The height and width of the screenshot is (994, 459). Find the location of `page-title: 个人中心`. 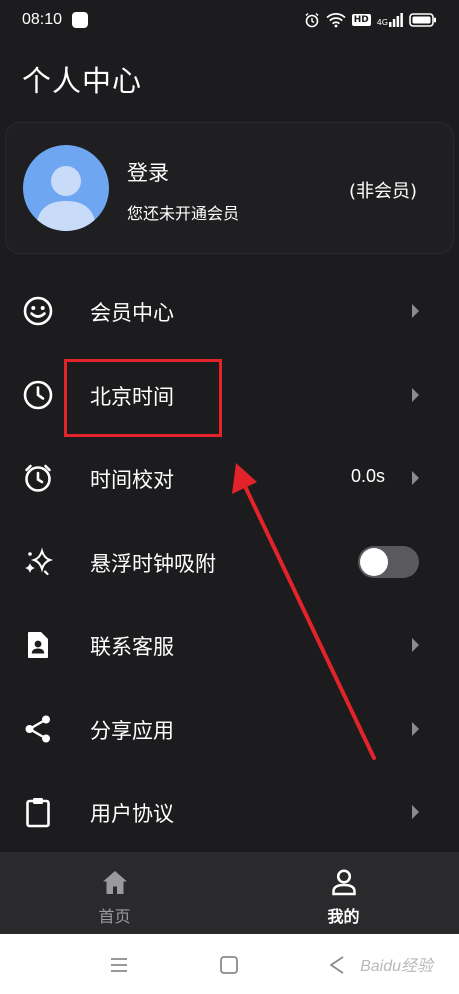

page-title: 个人中心 is located at coordinates (82, 81).